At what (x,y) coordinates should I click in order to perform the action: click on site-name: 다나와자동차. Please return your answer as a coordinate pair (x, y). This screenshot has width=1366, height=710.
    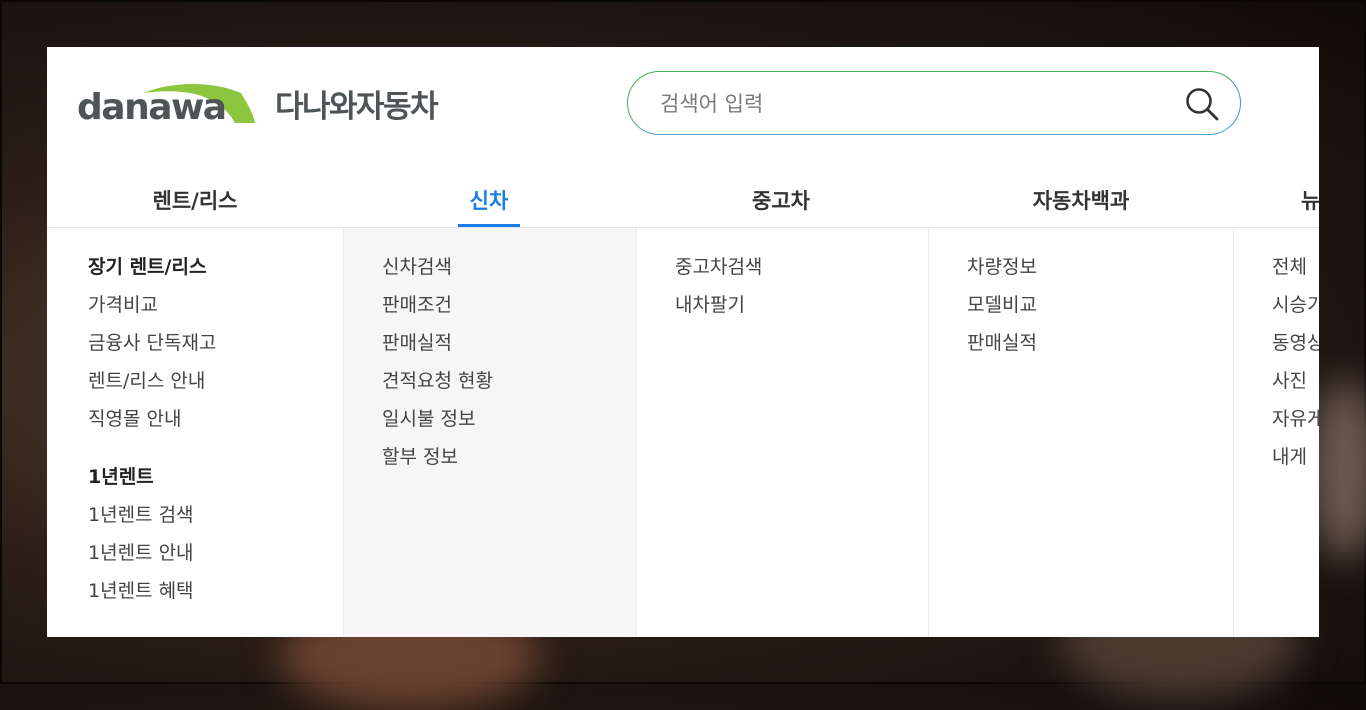
    Looking at the image, I should click on (357, 106).